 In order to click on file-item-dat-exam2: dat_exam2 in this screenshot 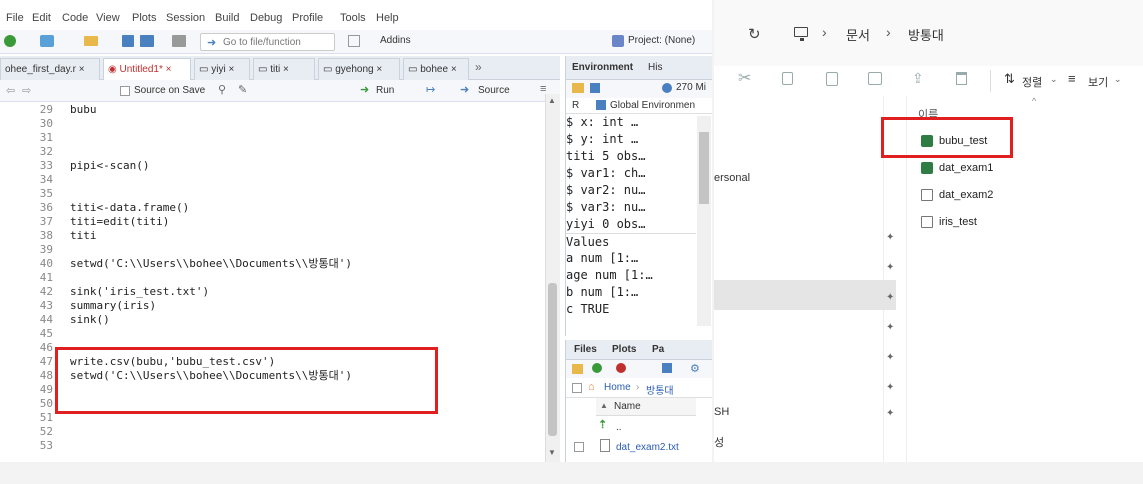, I will do `click(957, 195)`.